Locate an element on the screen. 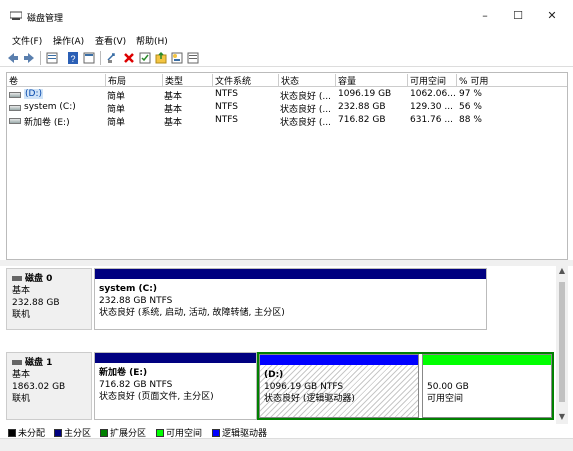 This screenshot has height=451, width=573. col-header-capacity: 容量 is located at coordinates (345, 80).